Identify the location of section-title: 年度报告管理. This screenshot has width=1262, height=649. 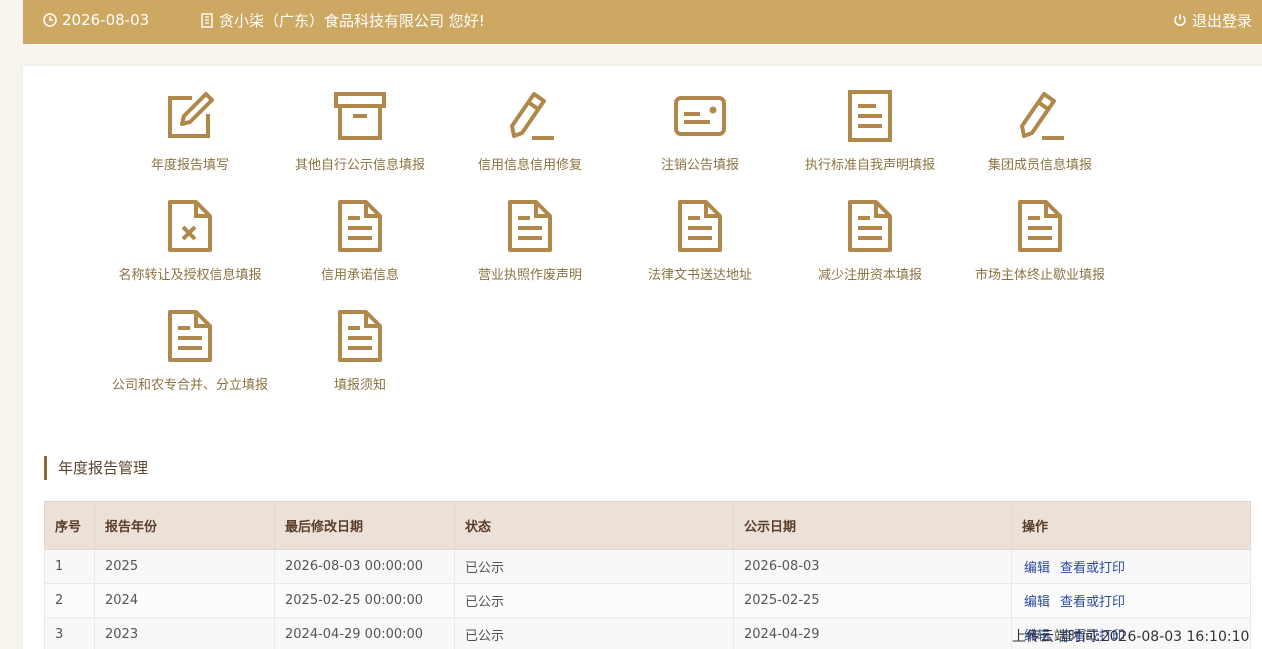
(96, 468).